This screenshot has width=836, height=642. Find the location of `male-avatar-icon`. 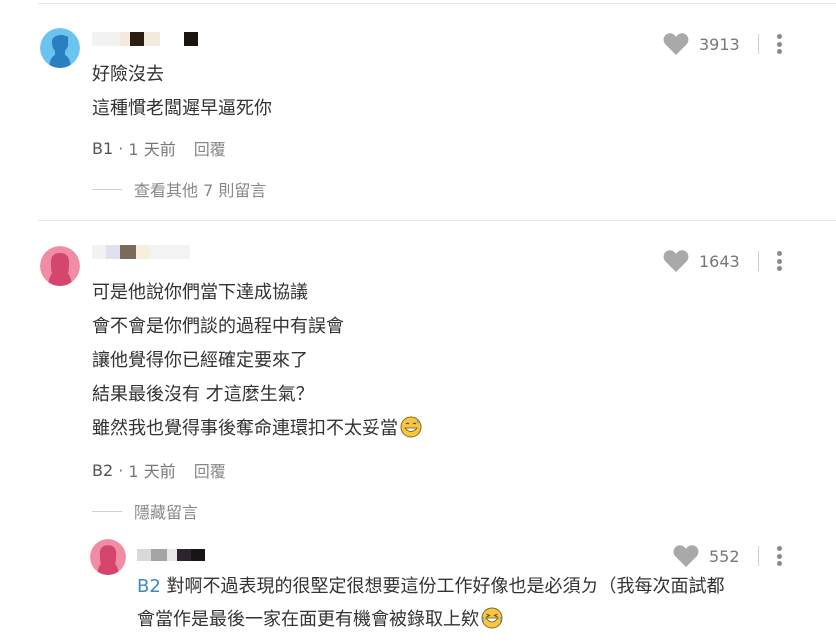

male-avatar-icon is located at coordinates (60, 48).